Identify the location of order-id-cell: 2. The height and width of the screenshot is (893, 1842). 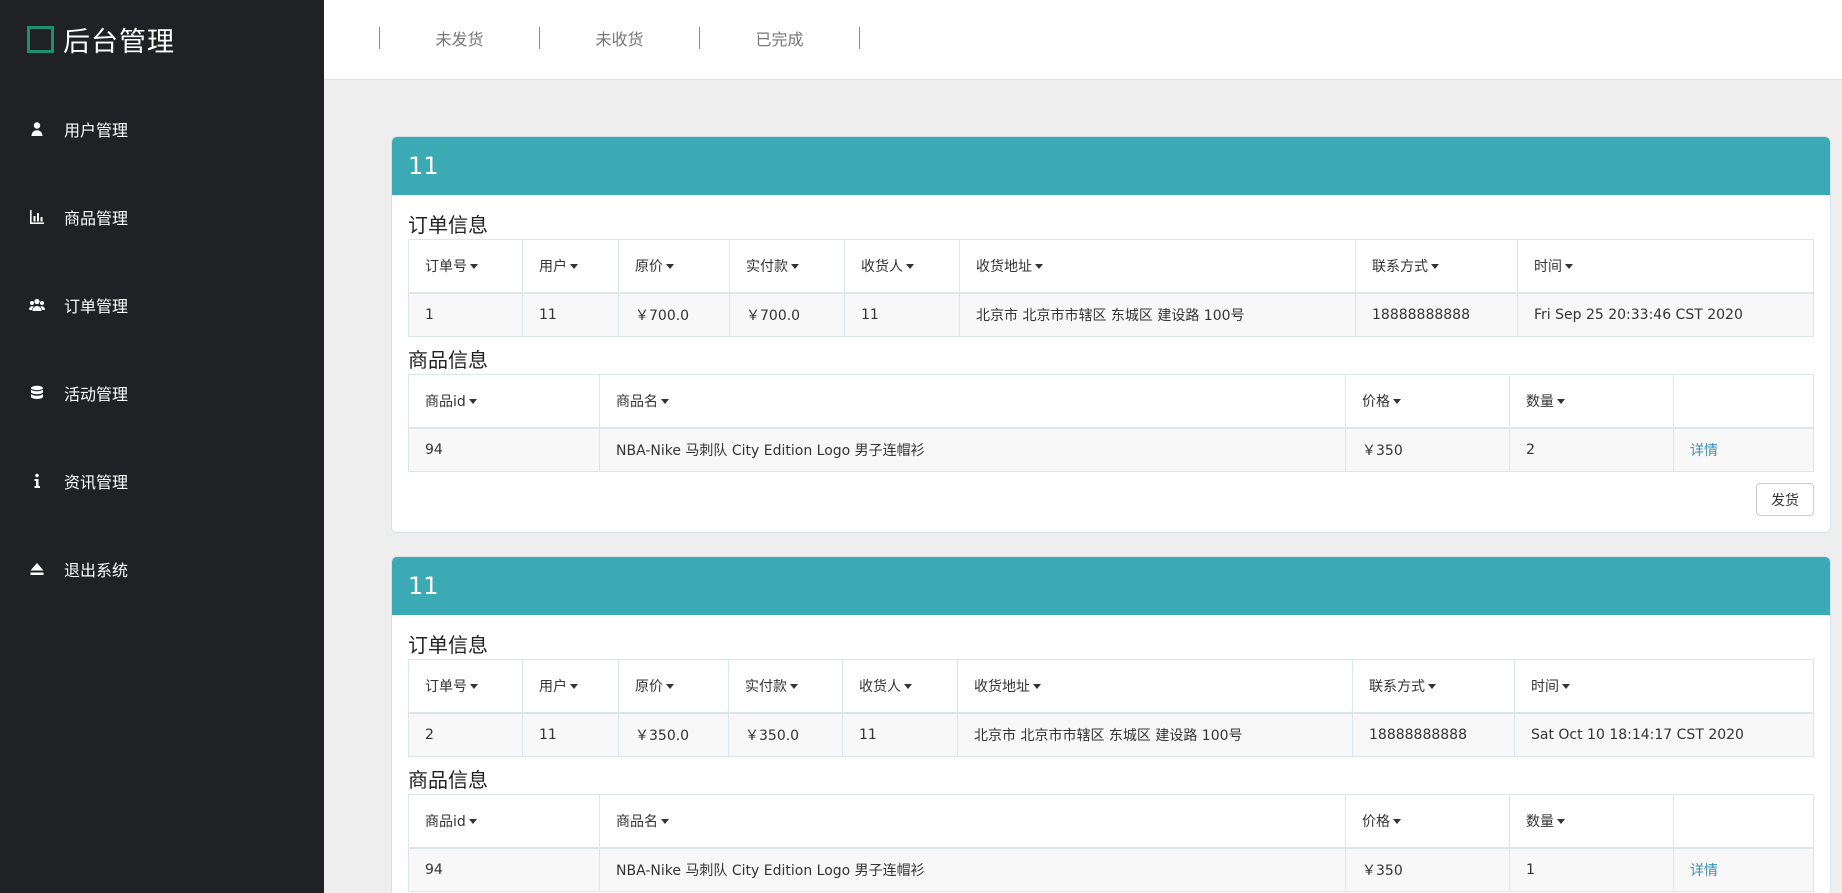
(465, 734).